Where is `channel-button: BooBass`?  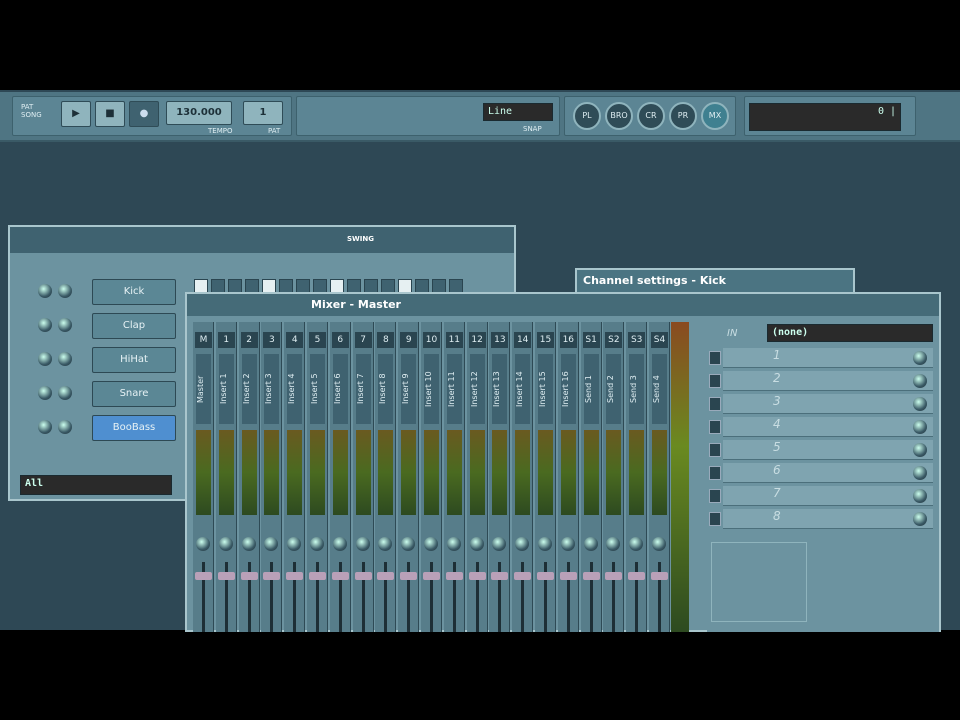
channel-button: BooBass is located at coordinates (134, 428).